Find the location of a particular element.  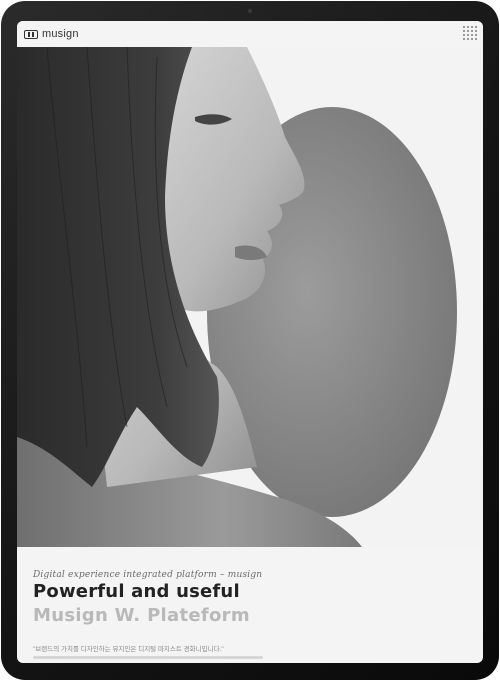

top-bar: musign is located at coordinates (250, 34).